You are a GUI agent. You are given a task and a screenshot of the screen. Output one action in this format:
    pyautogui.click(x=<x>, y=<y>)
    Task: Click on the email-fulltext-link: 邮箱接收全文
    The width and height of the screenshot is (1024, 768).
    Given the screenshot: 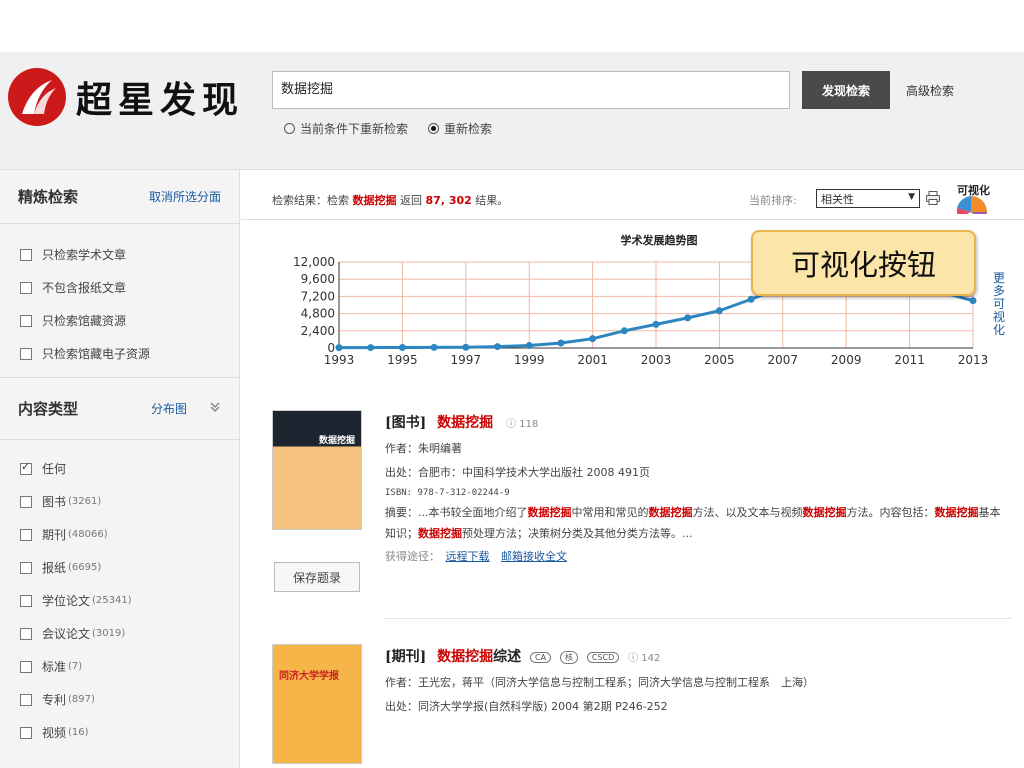 What is the action you would take?
    pyautogui.click(x=534, y=556)
    